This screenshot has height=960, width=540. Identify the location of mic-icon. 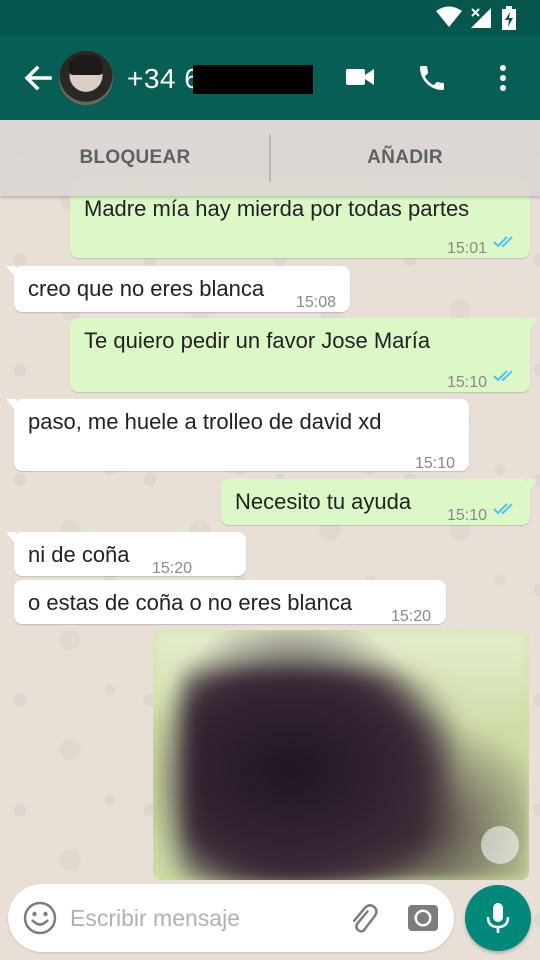
(498, 918).